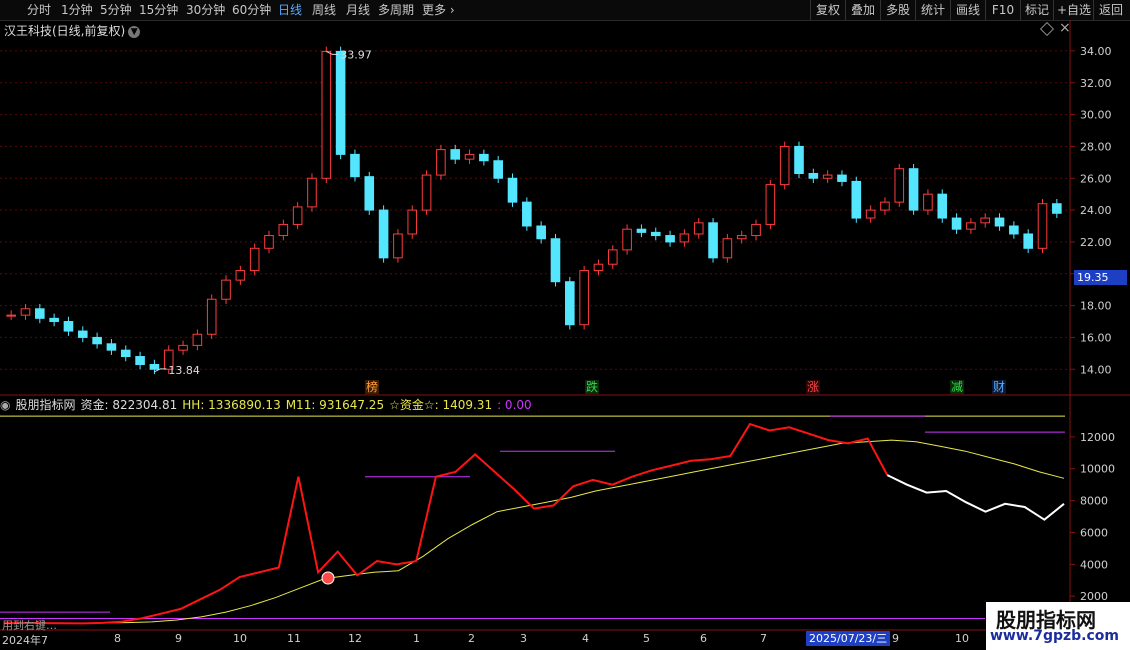 This screenshot has height=650, width=1130. What do you see at coordinates (763, 638) in the screenshot?
I see `date-tick-label: 7` at bounding box center [763, 638].